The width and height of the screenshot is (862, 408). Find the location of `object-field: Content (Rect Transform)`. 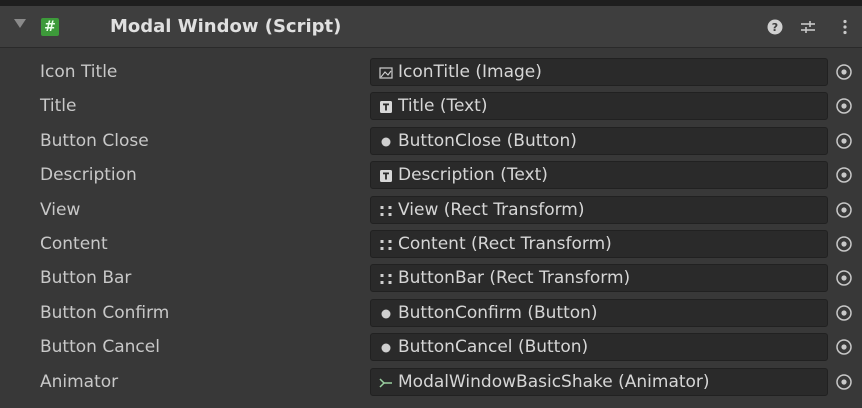

object-field: Content (Rect Transform) is located at coordinates (599, 243).